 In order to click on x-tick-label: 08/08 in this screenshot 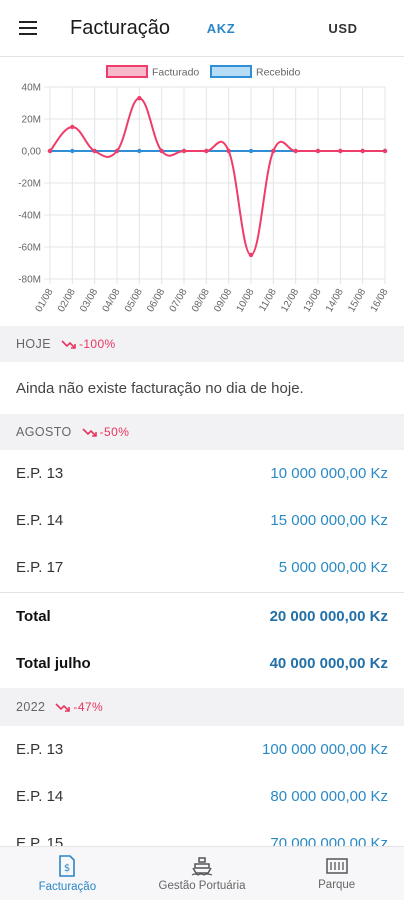, I will do `click(201, 301)`.